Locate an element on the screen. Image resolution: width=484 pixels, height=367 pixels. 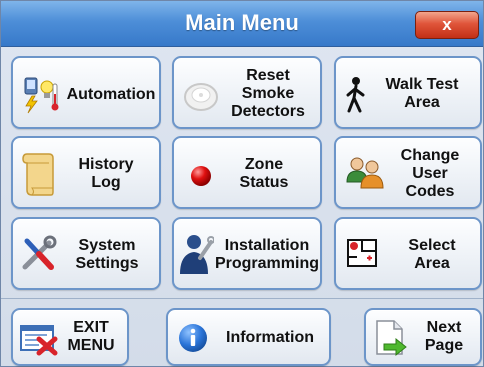
information-label: Information is located at coordinates (270, 337).